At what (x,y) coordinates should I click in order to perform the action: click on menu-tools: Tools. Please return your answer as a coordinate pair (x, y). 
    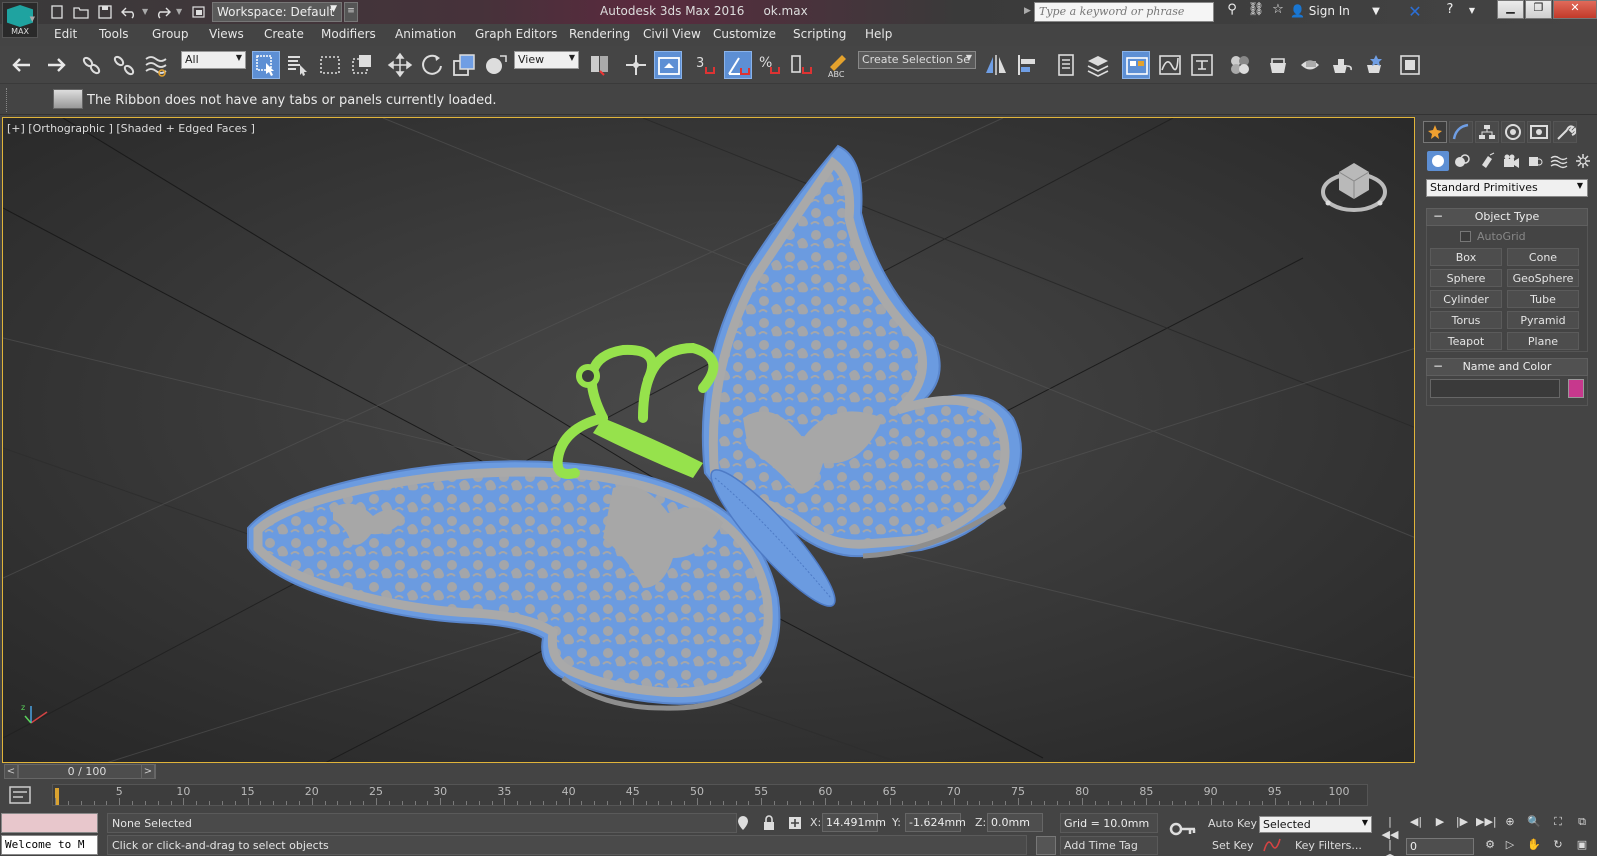
    Looking at the image, I should click on (114, 34).